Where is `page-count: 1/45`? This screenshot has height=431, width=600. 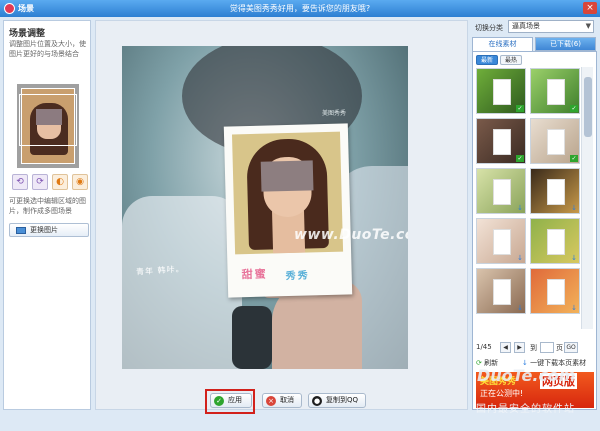 page-count: 1/45 is located at coordinates (484, 347).